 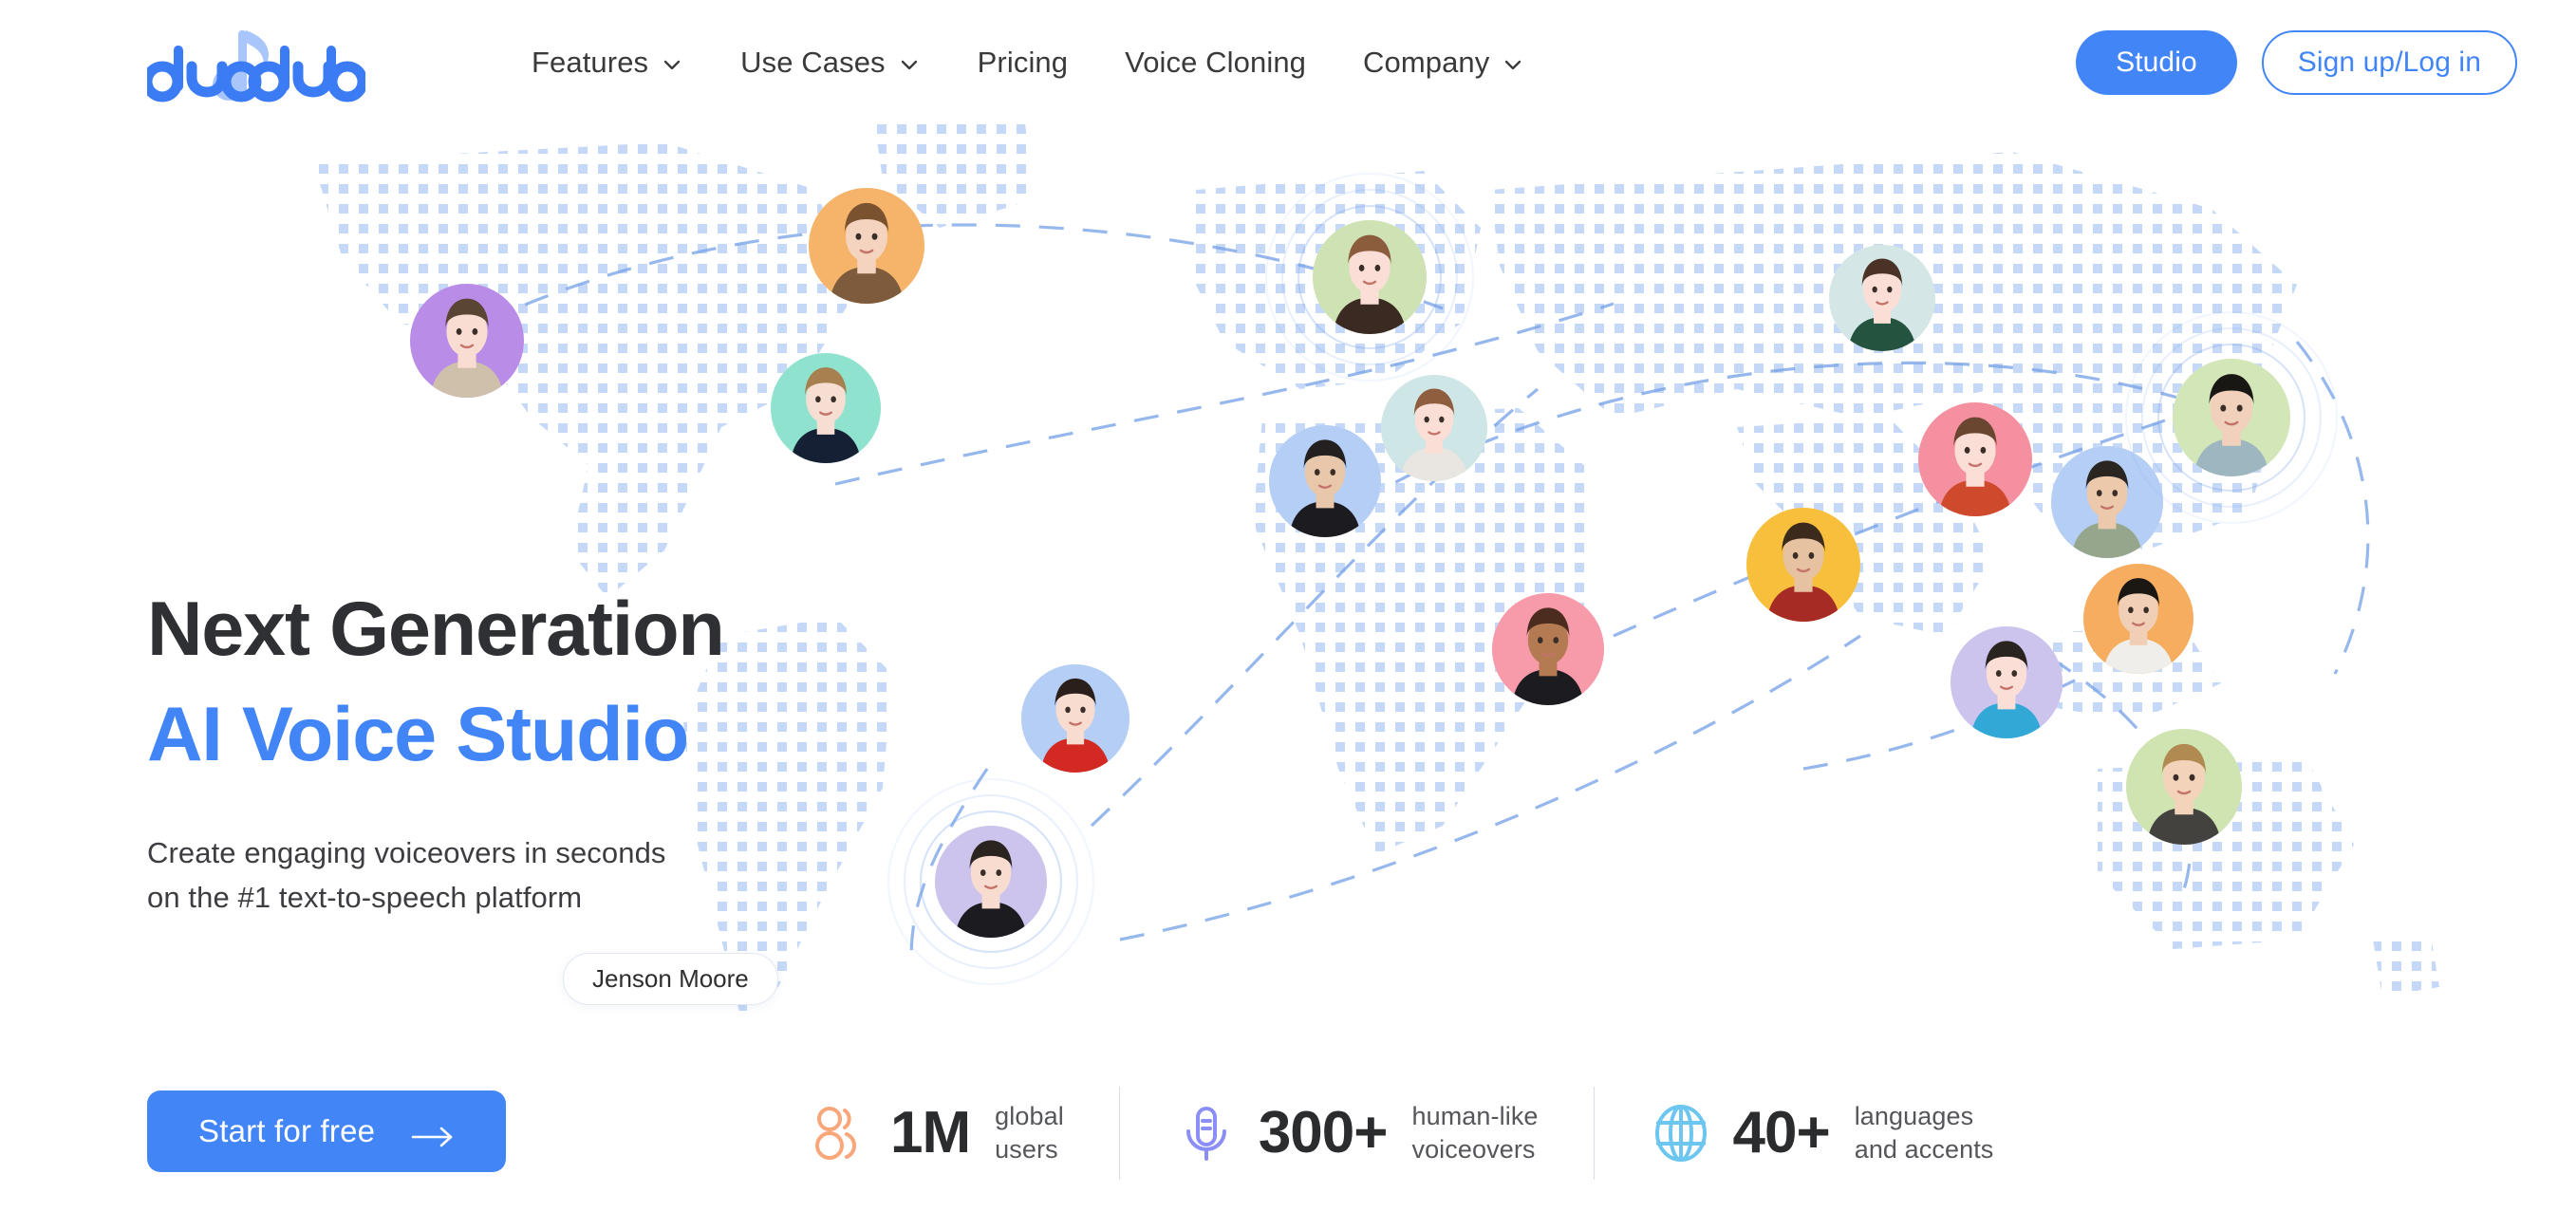 What do you see at coordinates (436, 629) in the screenshot?
I see `hero-title-line1: Next Generation` at bounding box center [436, 629].